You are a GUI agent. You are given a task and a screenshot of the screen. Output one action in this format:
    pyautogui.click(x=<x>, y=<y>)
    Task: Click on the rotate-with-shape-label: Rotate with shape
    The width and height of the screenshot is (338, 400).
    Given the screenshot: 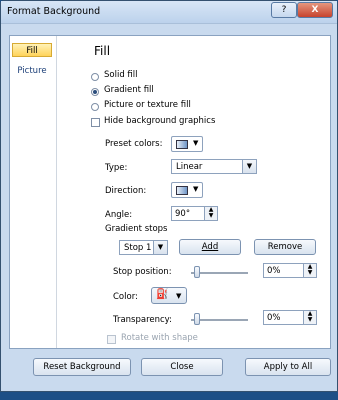 What is the action you would take?
    pyautogui.click(x=159, y=338)
    